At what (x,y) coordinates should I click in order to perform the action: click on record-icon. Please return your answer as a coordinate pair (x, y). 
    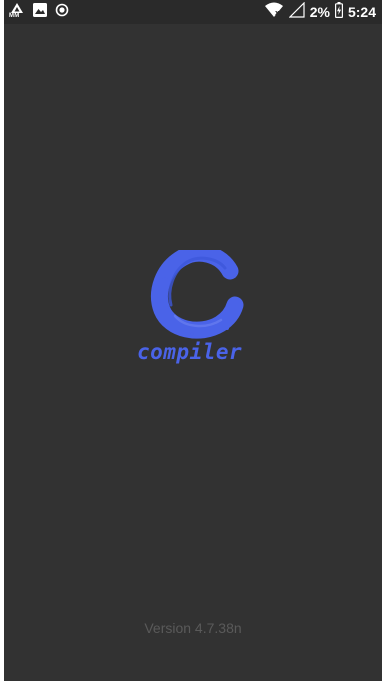
    Looking at the image, I should click on (62, 12).